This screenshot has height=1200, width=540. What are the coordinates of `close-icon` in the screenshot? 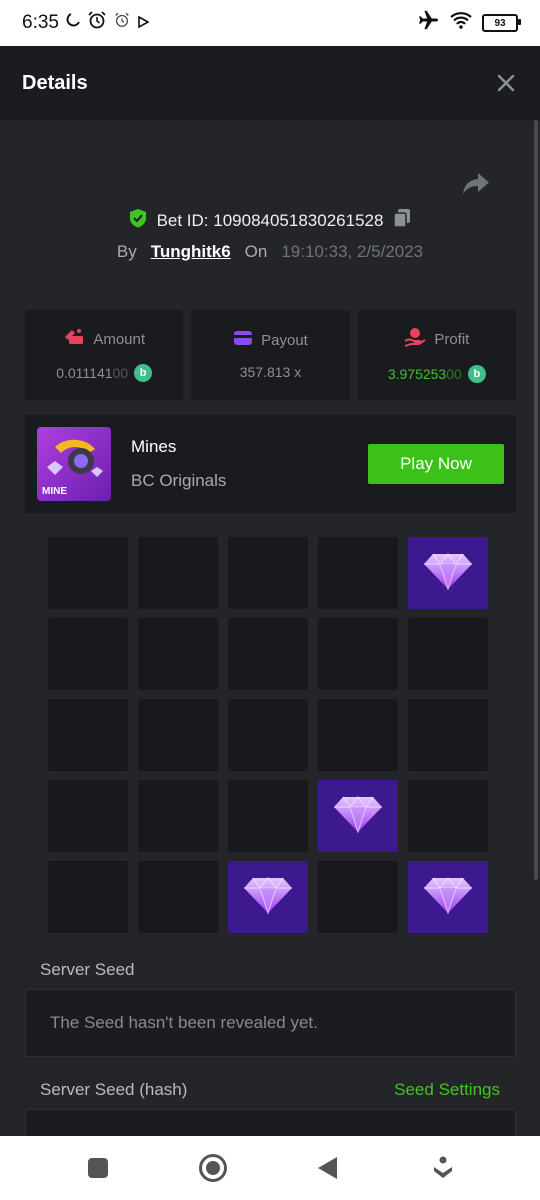 It's located at (506, 83).